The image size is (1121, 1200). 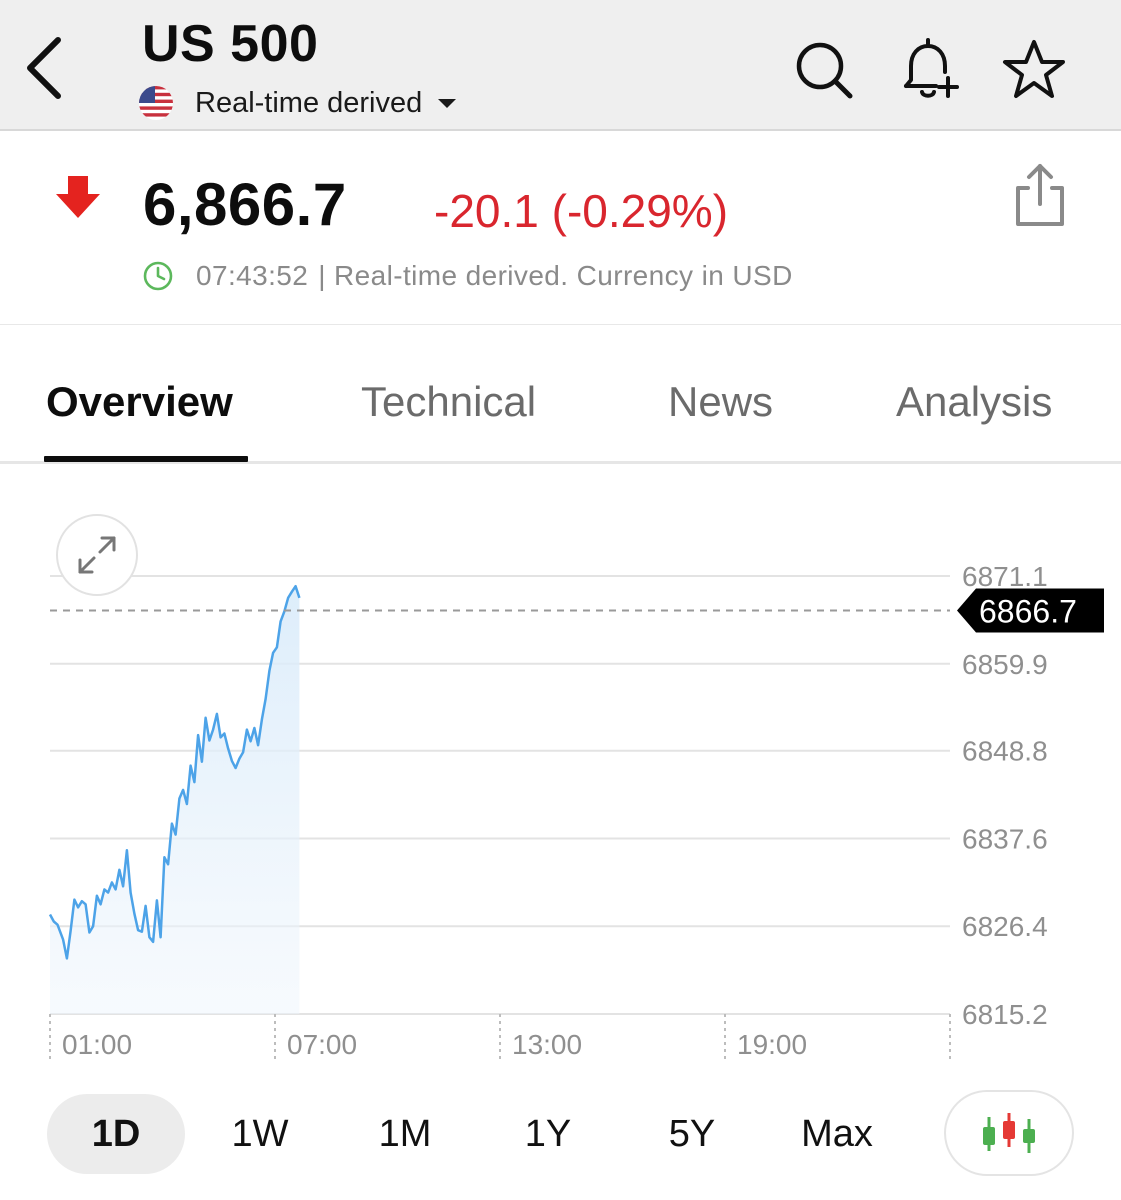 I want to click on clock-icon, so click(x=158, y=276).